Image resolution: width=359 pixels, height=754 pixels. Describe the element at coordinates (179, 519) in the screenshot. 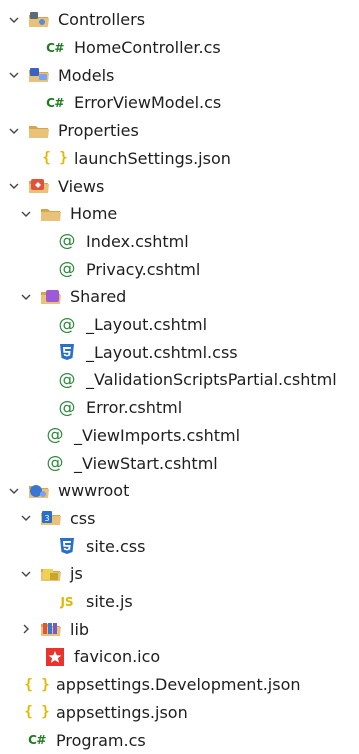

I see `tree-folder: 3 css` at that location.